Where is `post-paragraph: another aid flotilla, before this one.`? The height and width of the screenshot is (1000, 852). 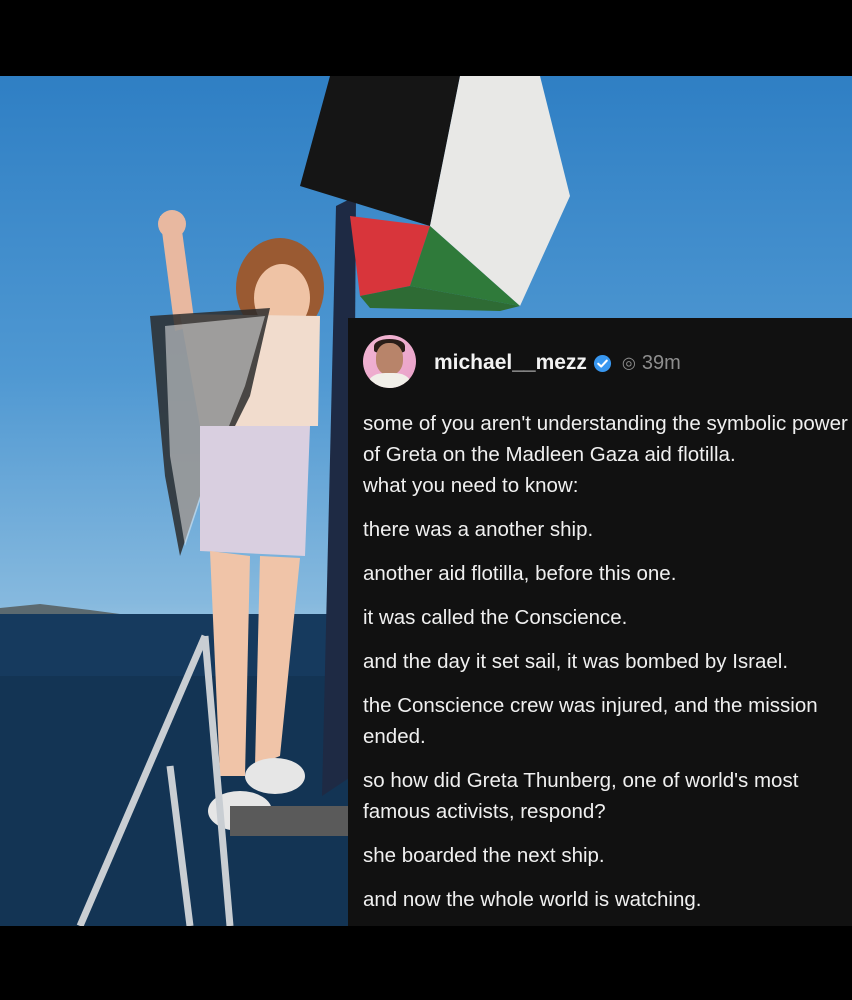 post-paragraph: another aid flotilla, before this one. is located at coordinates (520, 573).